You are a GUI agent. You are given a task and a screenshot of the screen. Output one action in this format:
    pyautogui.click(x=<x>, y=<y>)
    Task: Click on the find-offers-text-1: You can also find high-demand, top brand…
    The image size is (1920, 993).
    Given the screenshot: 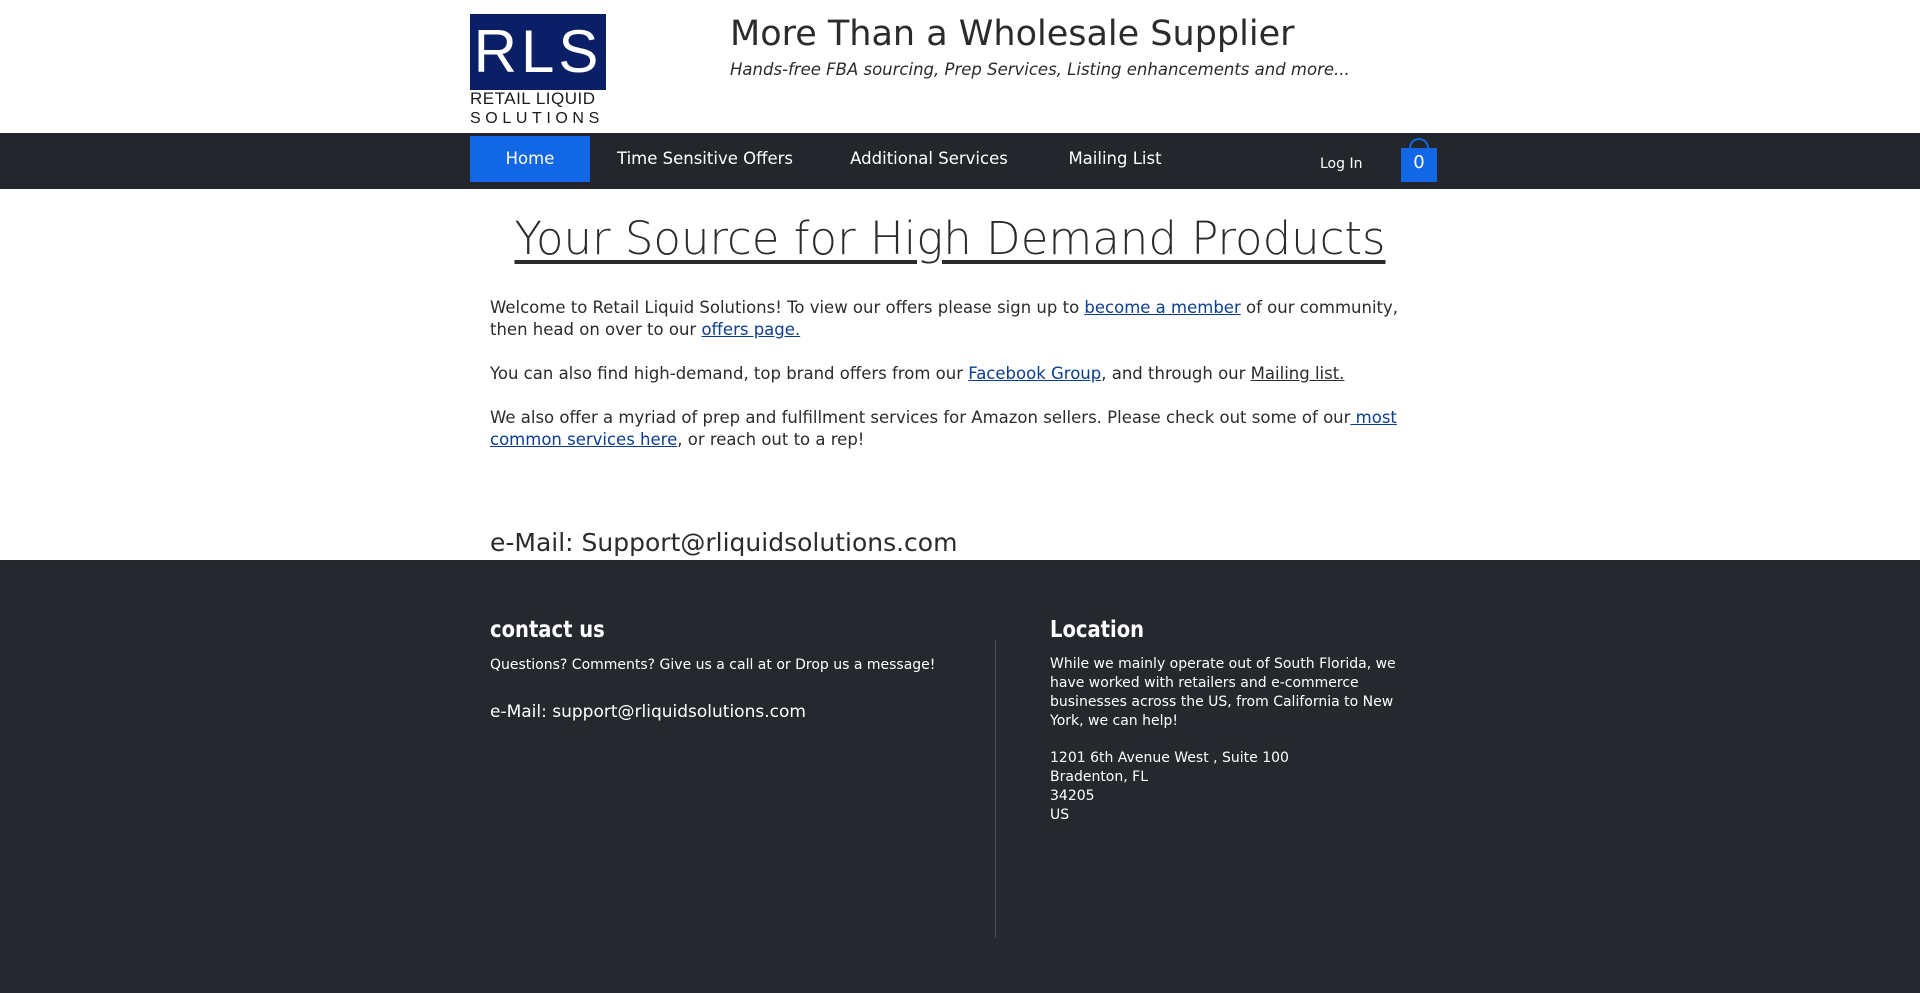 What is the action you would take?
    pyautogui.click(x=729, y=373)
    